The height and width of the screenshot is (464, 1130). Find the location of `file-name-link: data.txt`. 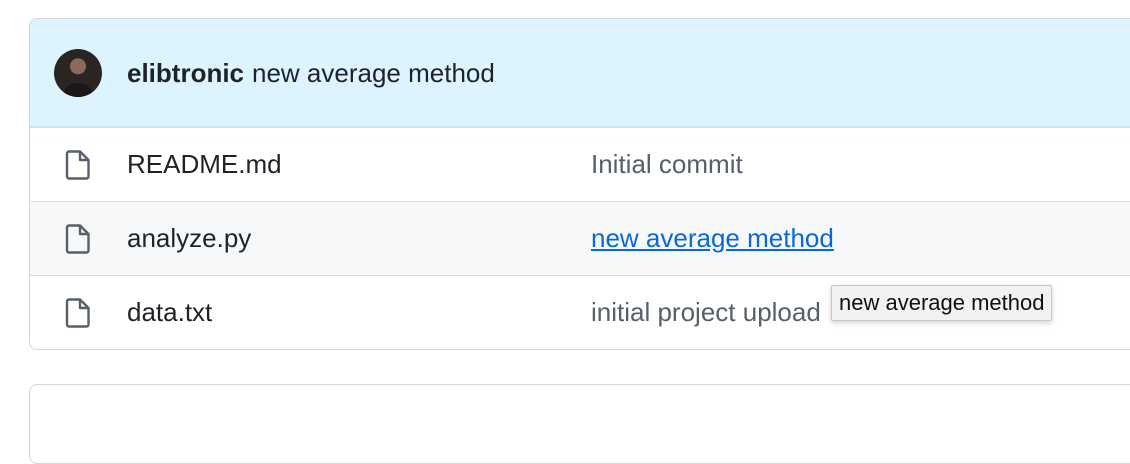

file-name-link: data.txt is located at coordinates (169, 312).